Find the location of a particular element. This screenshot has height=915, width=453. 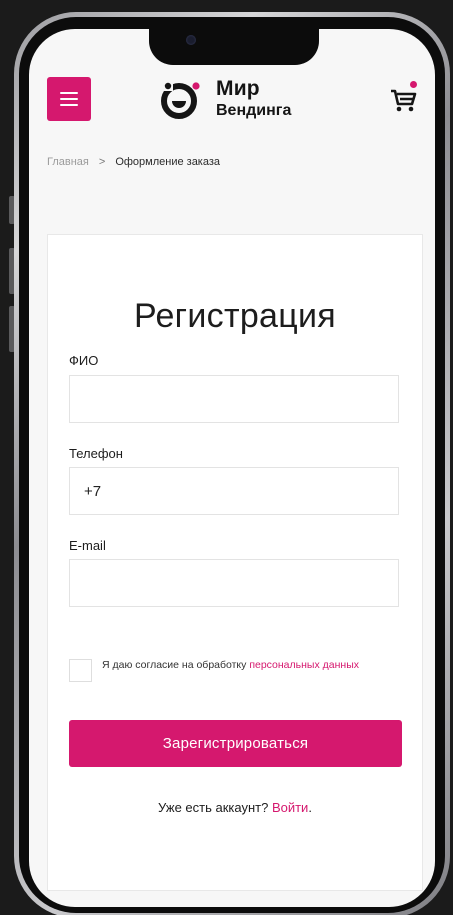

breadcrumb: Главная > Оформление заказа is located at coordinates (133, 162).